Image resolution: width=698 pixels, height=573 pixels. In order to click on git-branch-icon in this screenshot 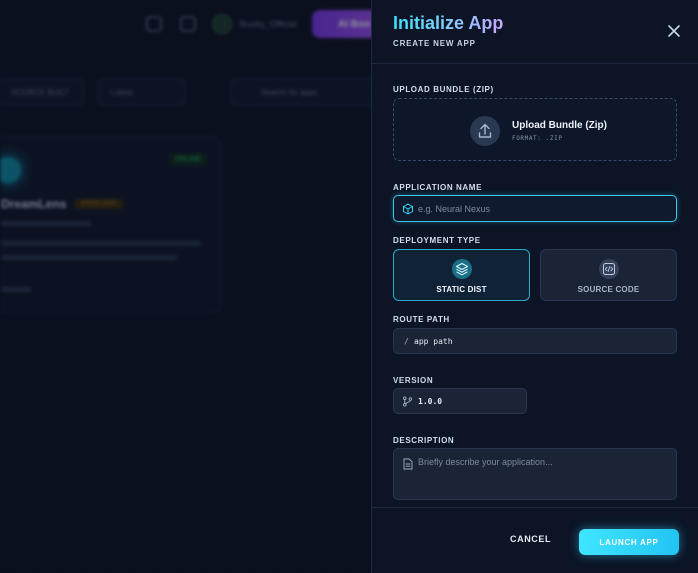, I will do `click(408, 401)`.